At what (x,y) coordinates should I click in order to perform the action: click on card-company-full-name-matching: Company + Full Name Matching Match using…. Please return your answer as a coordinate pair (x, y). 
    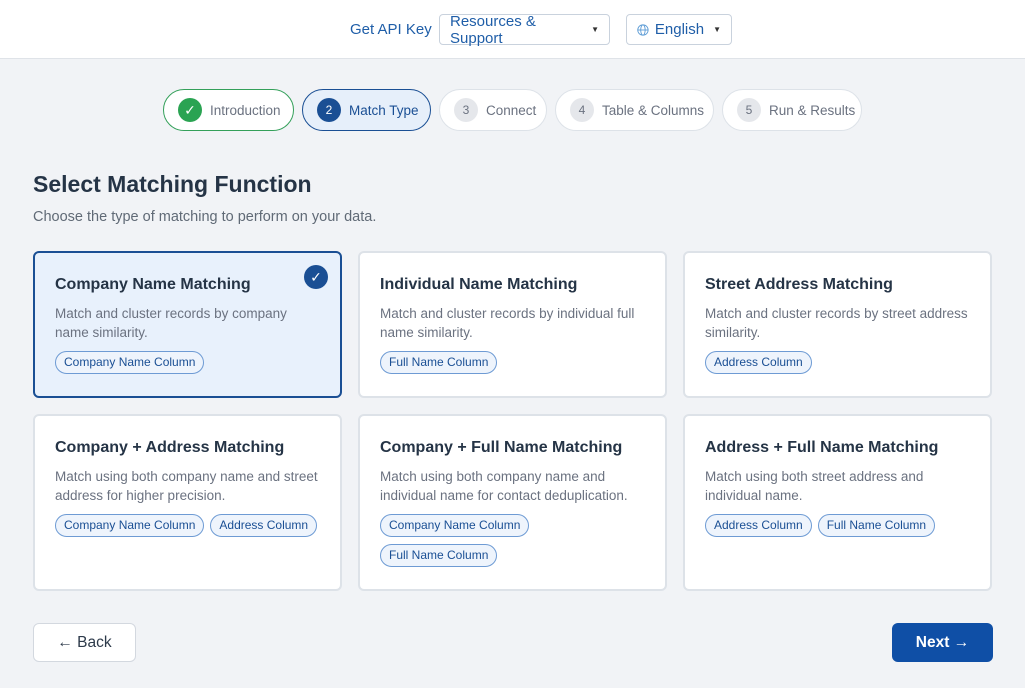
    Looking at the image, I should click on (512, 502).